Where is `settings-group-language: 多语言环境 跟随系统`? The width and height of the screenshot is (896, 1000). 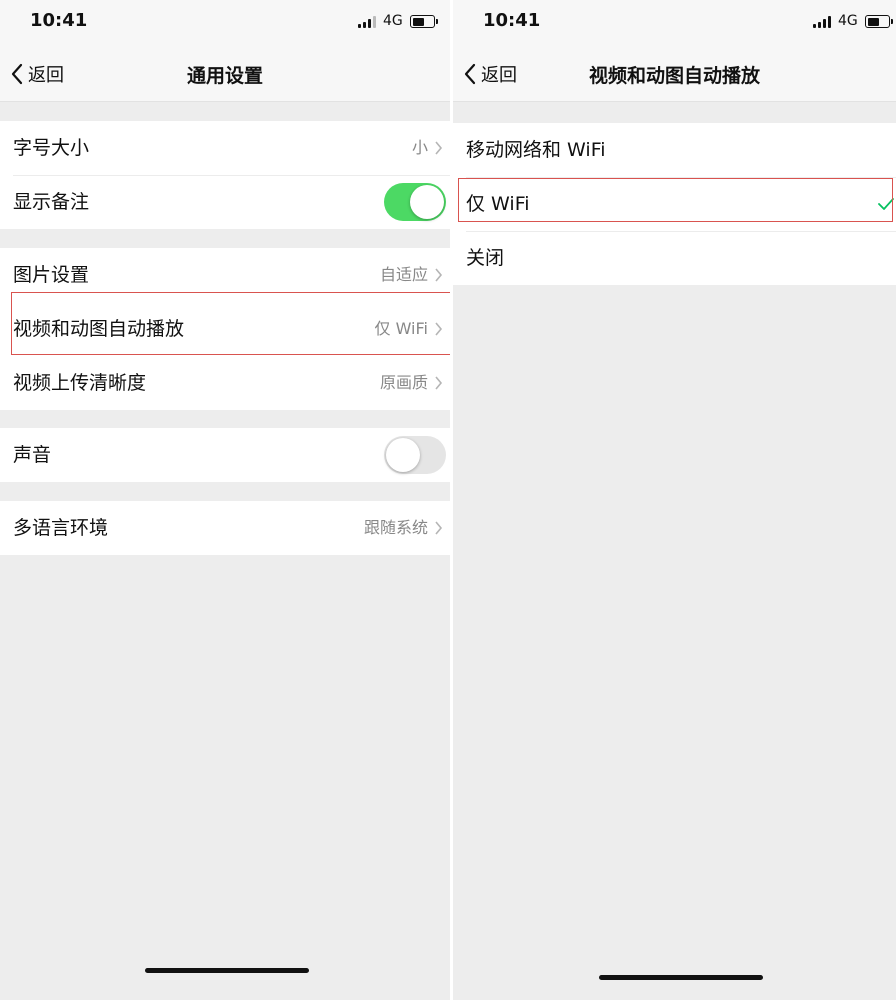
settings-group-language: 多语言环境 跟随系统 is located at coordinates (225, 528).